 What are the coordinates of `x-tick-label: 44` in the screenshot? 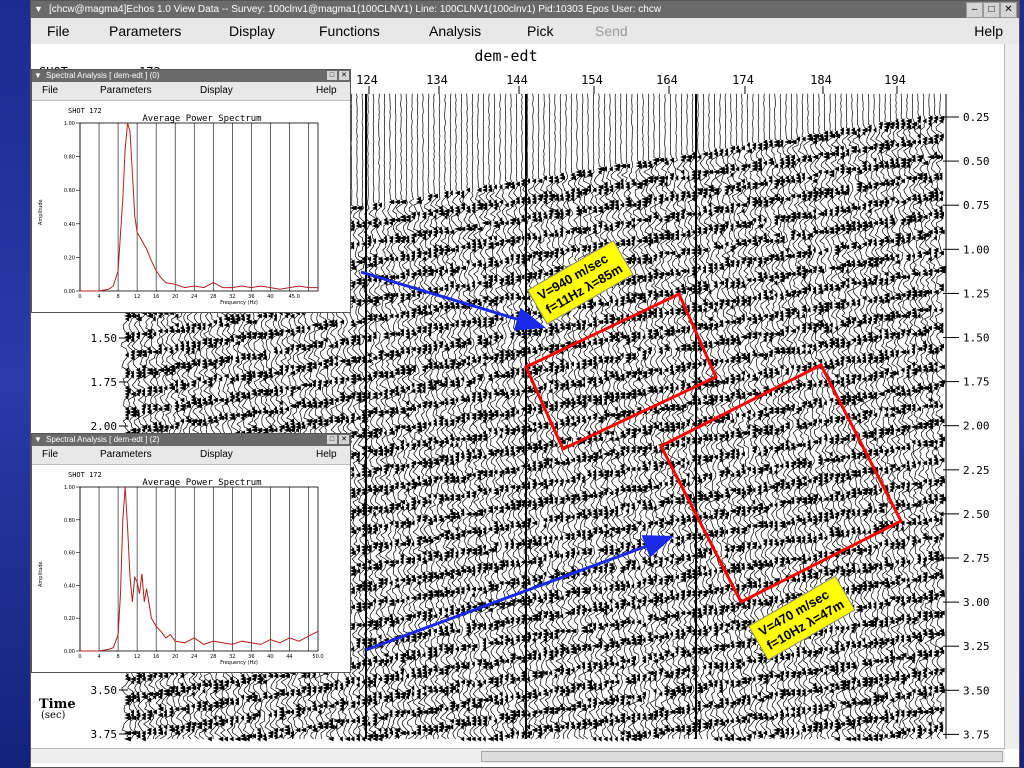 It's located at (289, 657).